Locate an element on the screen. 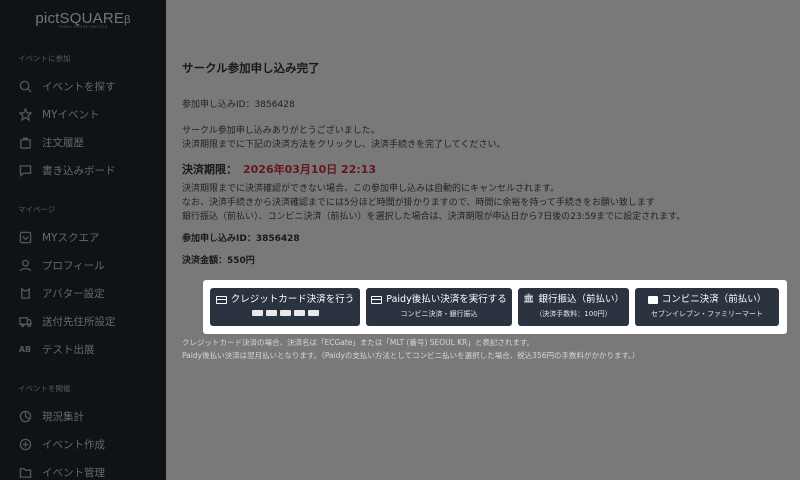 The height and width of the screenshot is (480, 800). credit-card-icon is located at coordinates (221, 299).